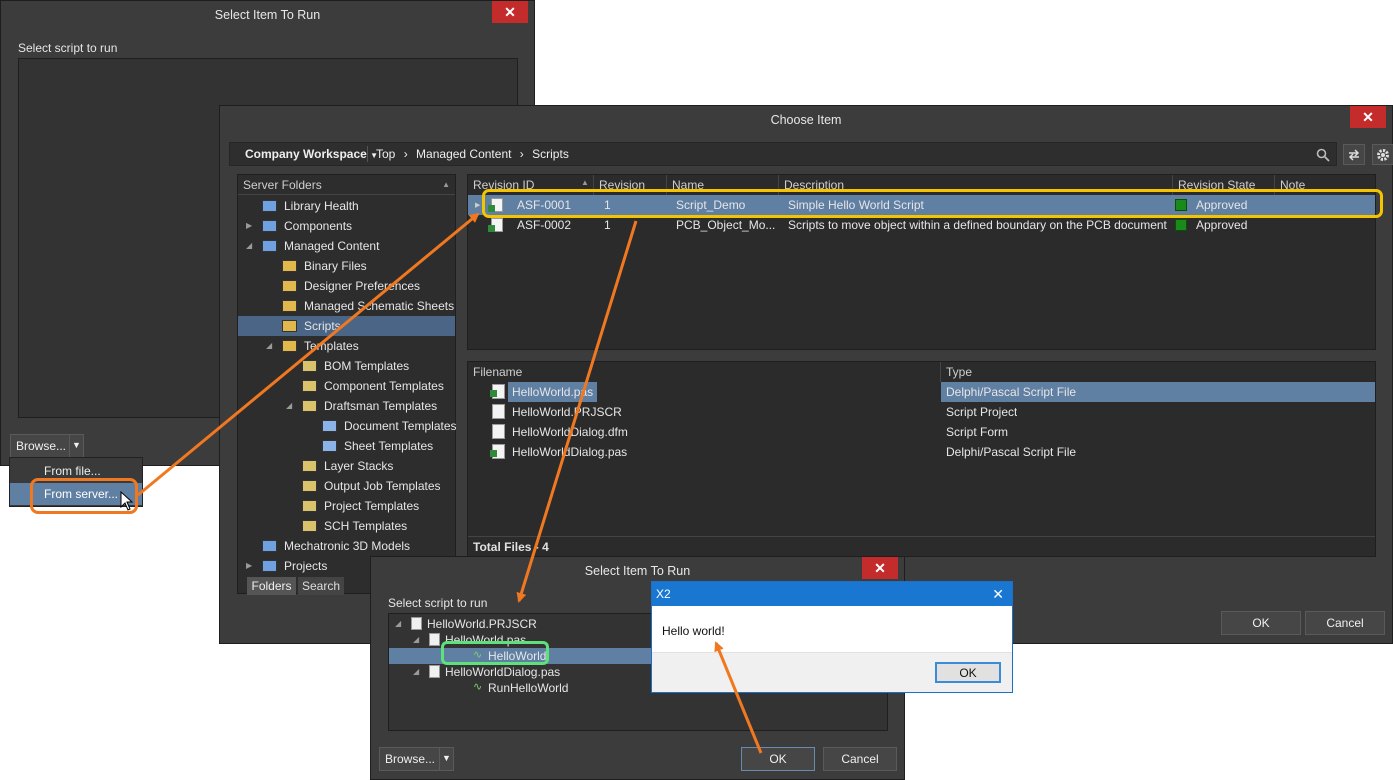 The width and height of the screenshot is (1393, 780). What do you see at coordinates (503, 672) in the screenshot?
I see `script-tree-label: HelloWorldDialog.pas` at bounding box center [503, 672].